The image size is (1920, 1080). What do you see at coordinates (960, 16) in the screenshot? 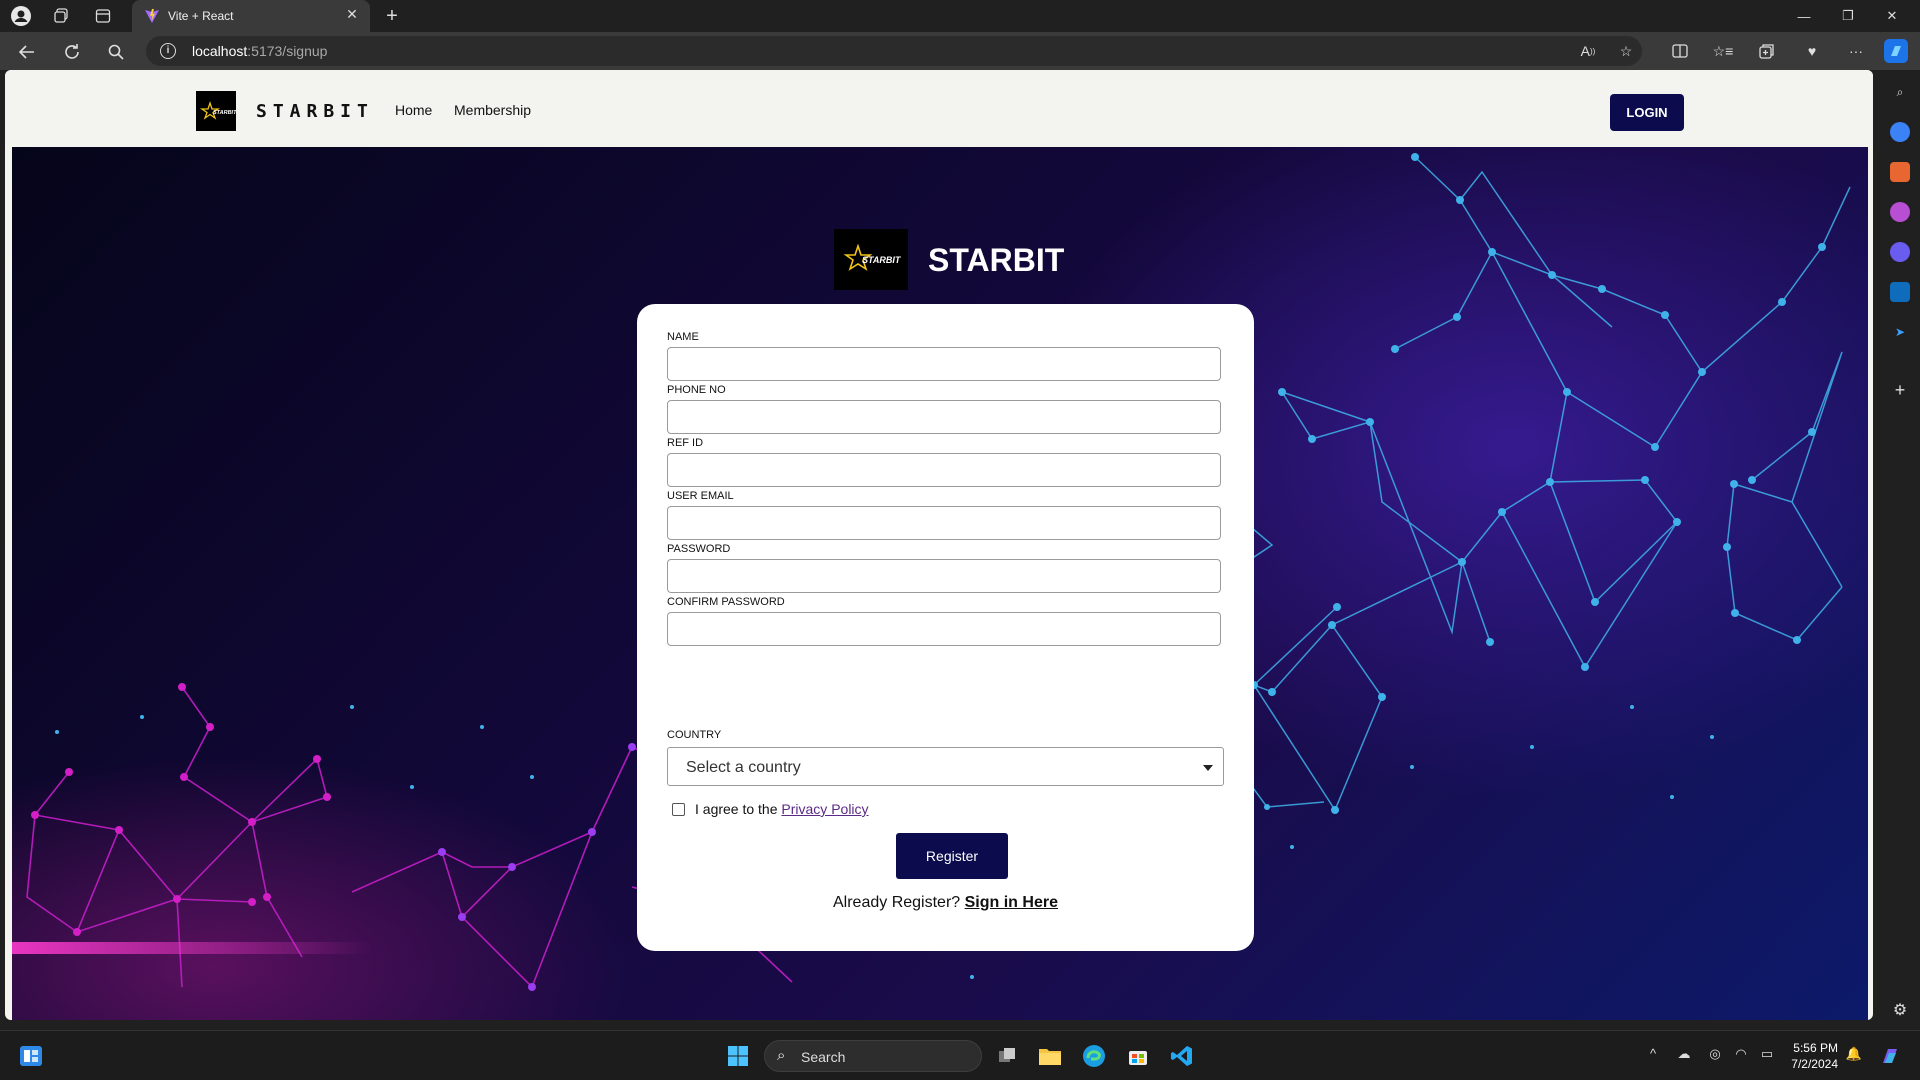
I see `browser-title-bar: Vite + React ✕ + — ❐ ✕` at bounding box center [960, 16].